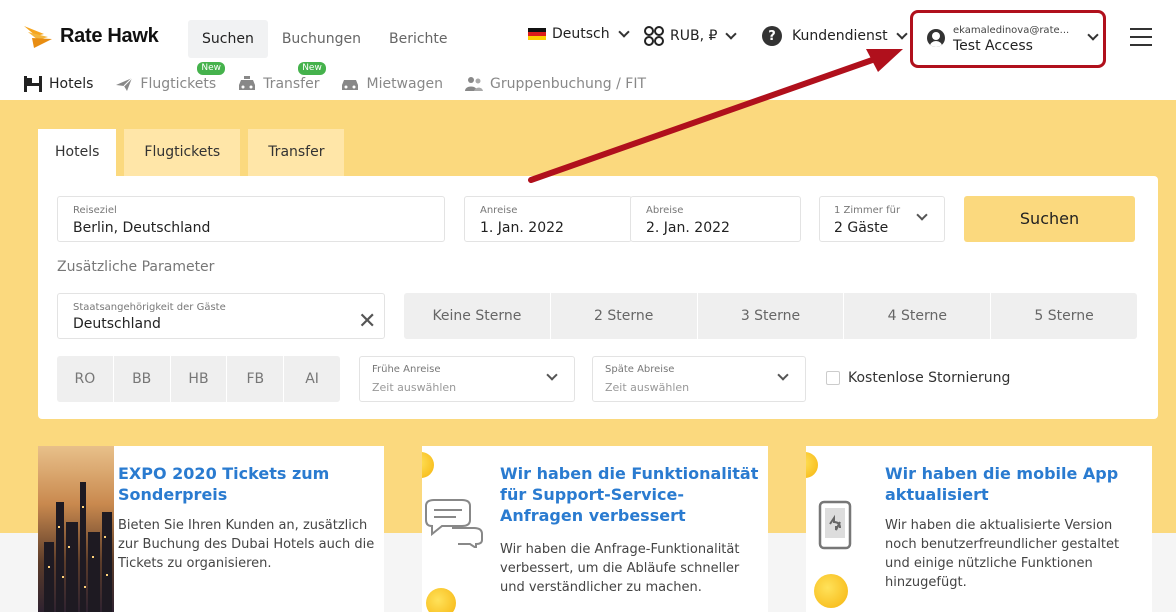  I want to click on meal-plan-filter: RO BB HB FB AI, so click(198, 379).